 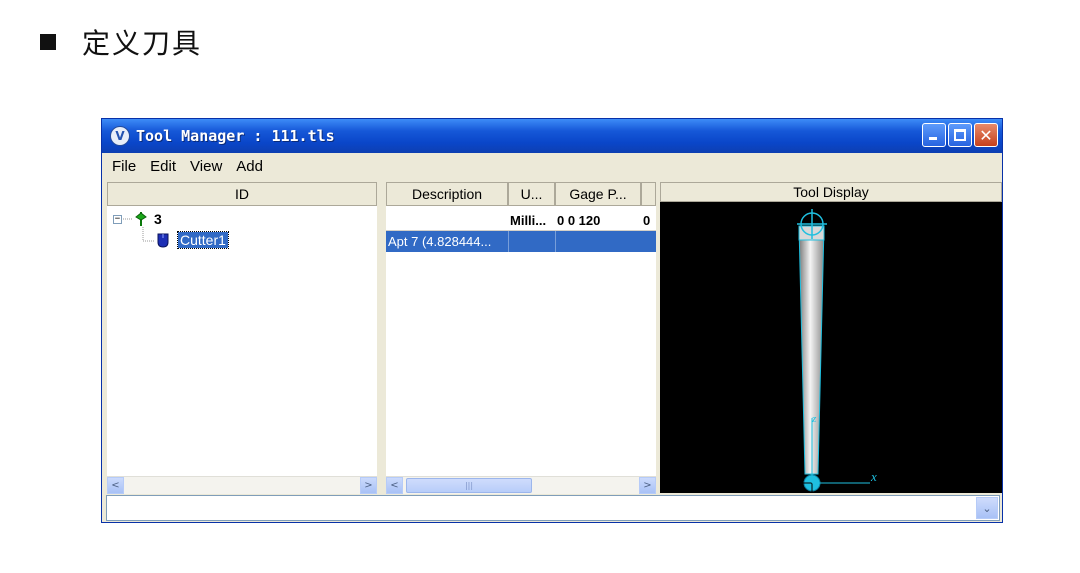 I want to click on scroll-thumb: |||, so click(x=469, y=485).